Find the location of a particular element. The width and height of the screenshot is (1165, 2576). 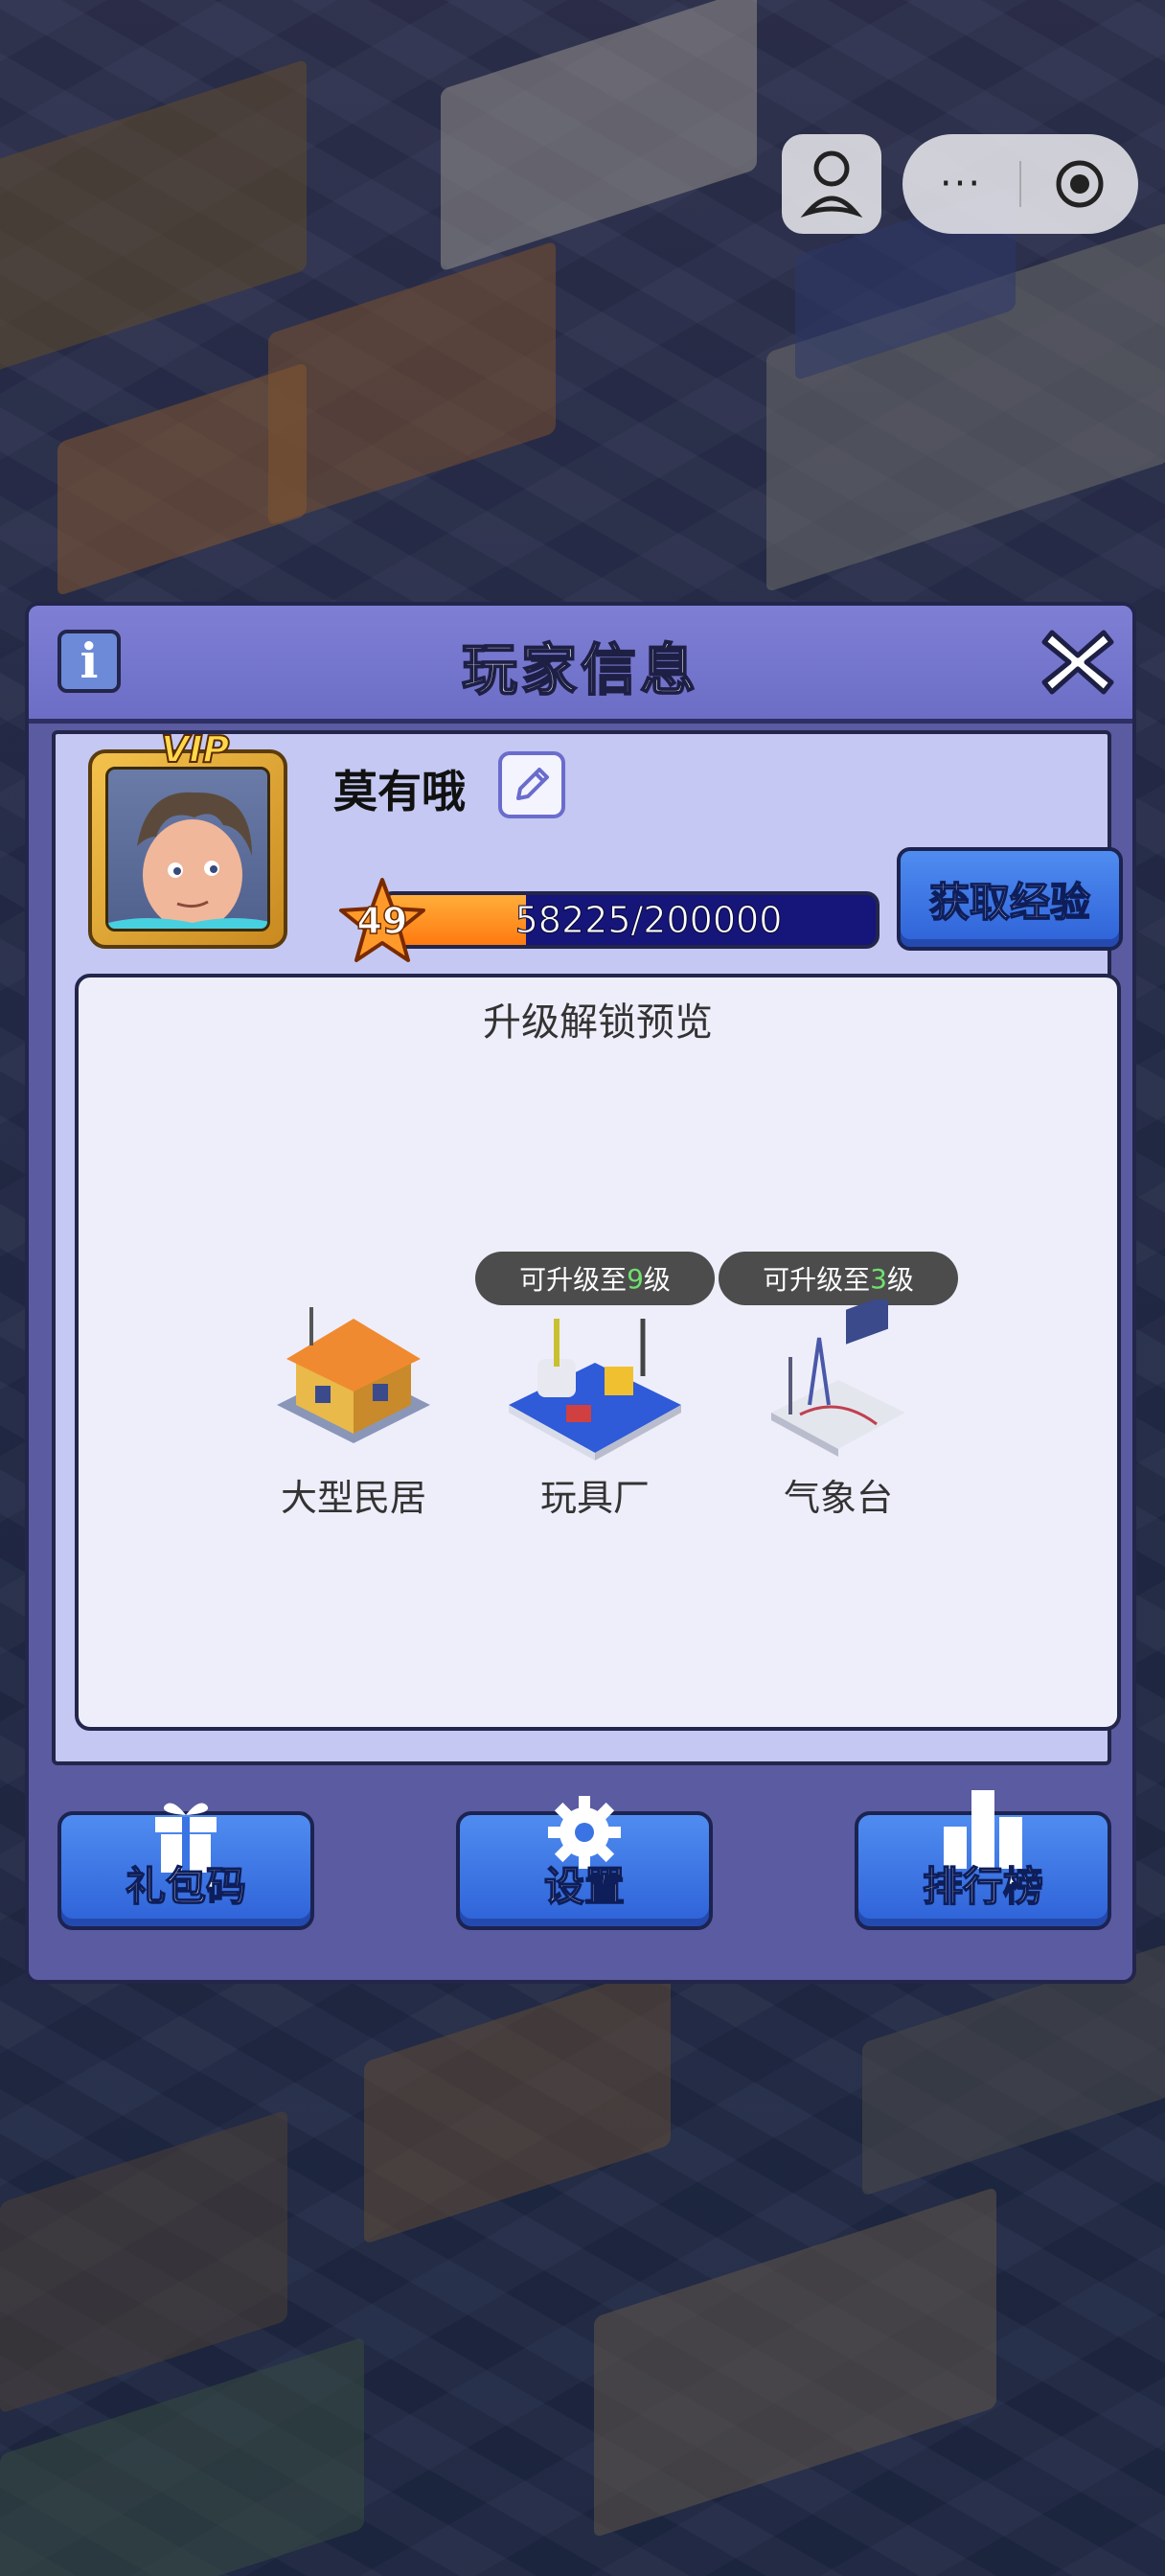

weather-station-icon is located at coordinates (838, 1378).